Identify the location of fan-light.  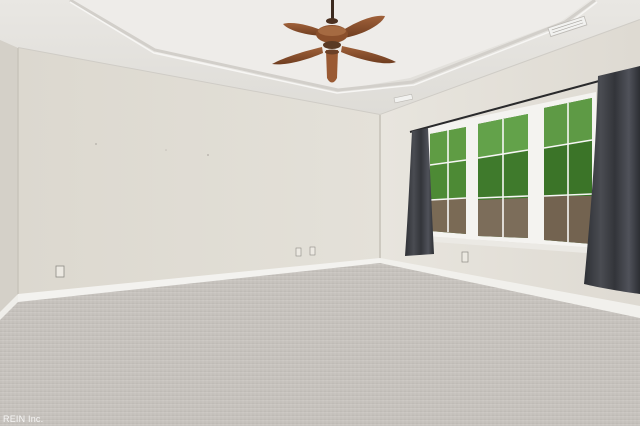
(332, 66).